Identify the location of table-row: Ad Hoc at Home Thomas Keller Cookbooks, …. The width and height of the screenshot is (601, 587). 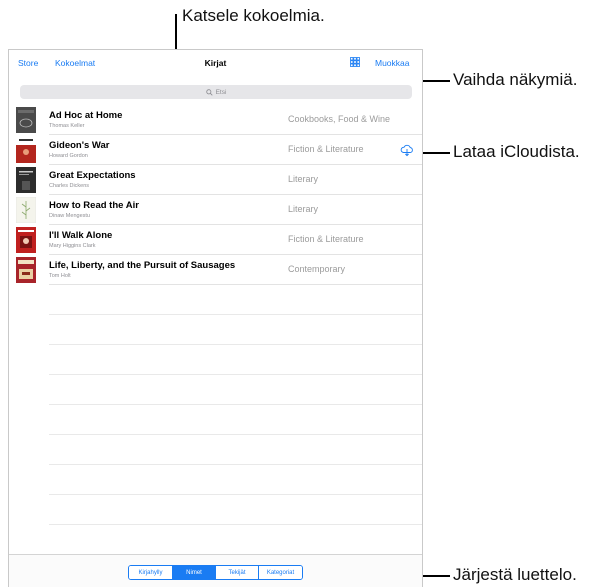
(215, 120).